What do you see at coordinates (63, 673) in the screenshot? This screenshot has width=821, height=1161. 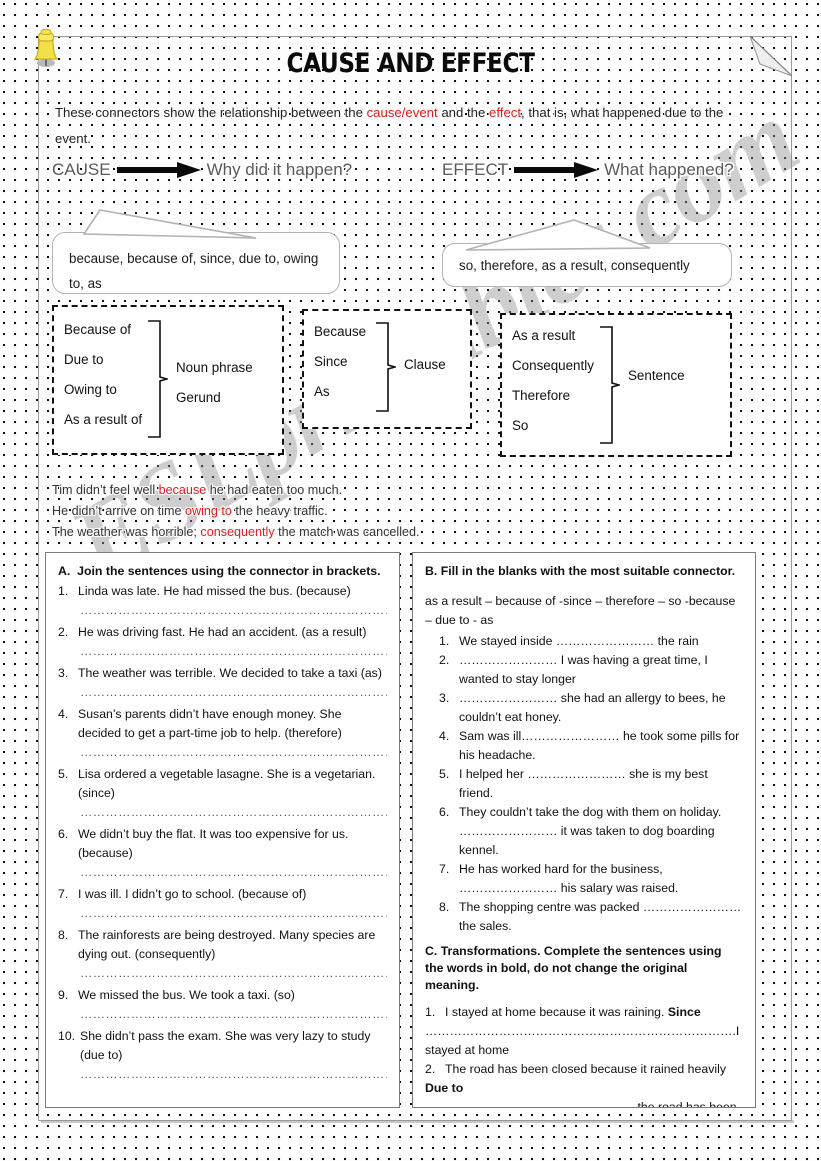 I see `item-number: 3.` at bounding box center [63, 673].